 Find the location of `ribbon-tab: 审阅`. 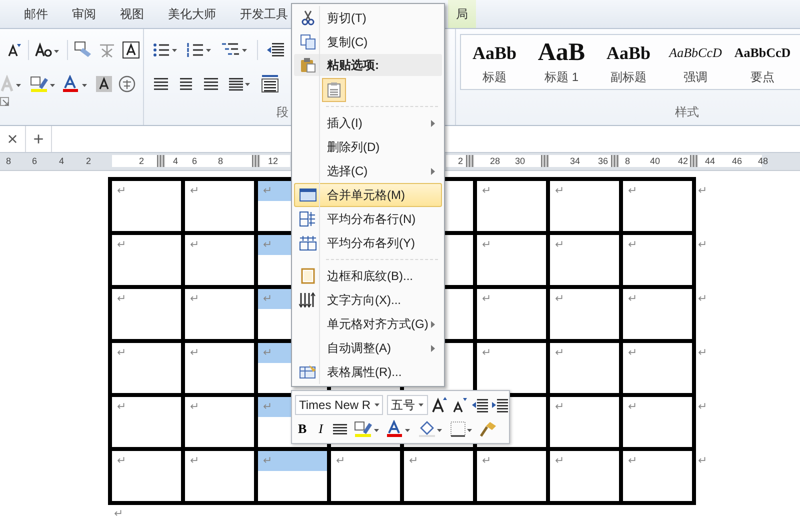

ribbon-tab: 审阅 is located at coordinates (84, 14).